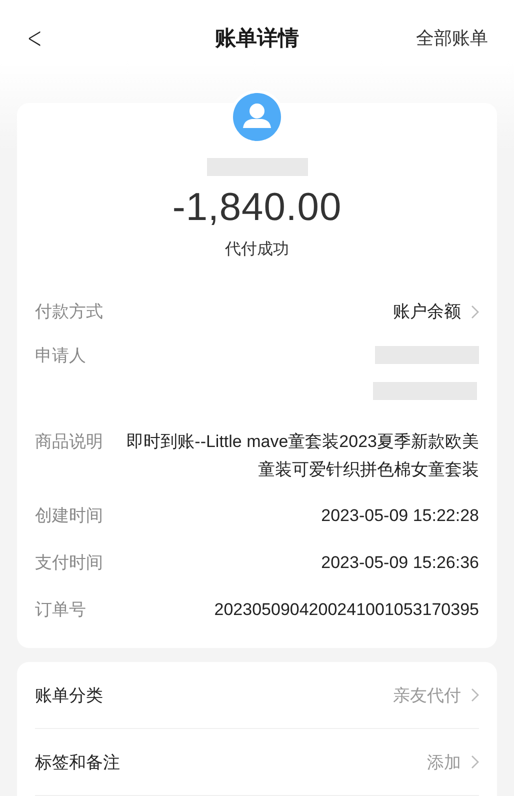  I want to click on detail-label: 付款方式, so click(69, 312).